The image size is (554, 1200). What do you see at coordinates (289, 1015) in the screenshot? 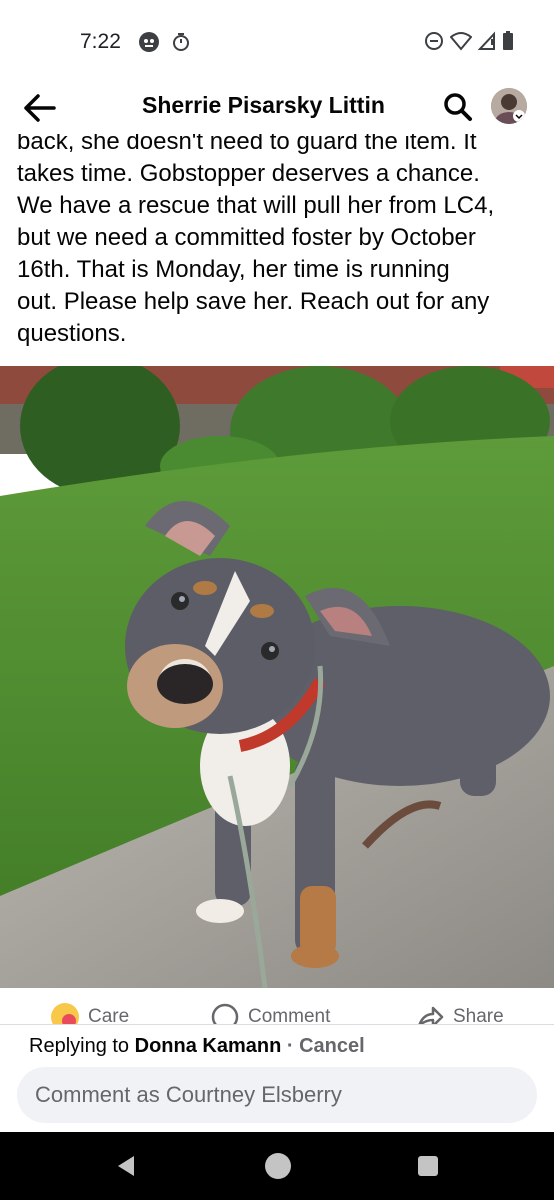
I see `comment-label: Comment` at bounding box center [289, 1015].